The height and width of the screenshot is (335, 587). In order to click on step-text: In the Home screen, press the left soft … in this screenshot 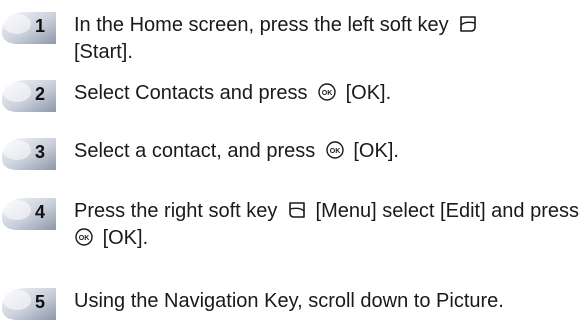, I will do `click(329, 38)`.